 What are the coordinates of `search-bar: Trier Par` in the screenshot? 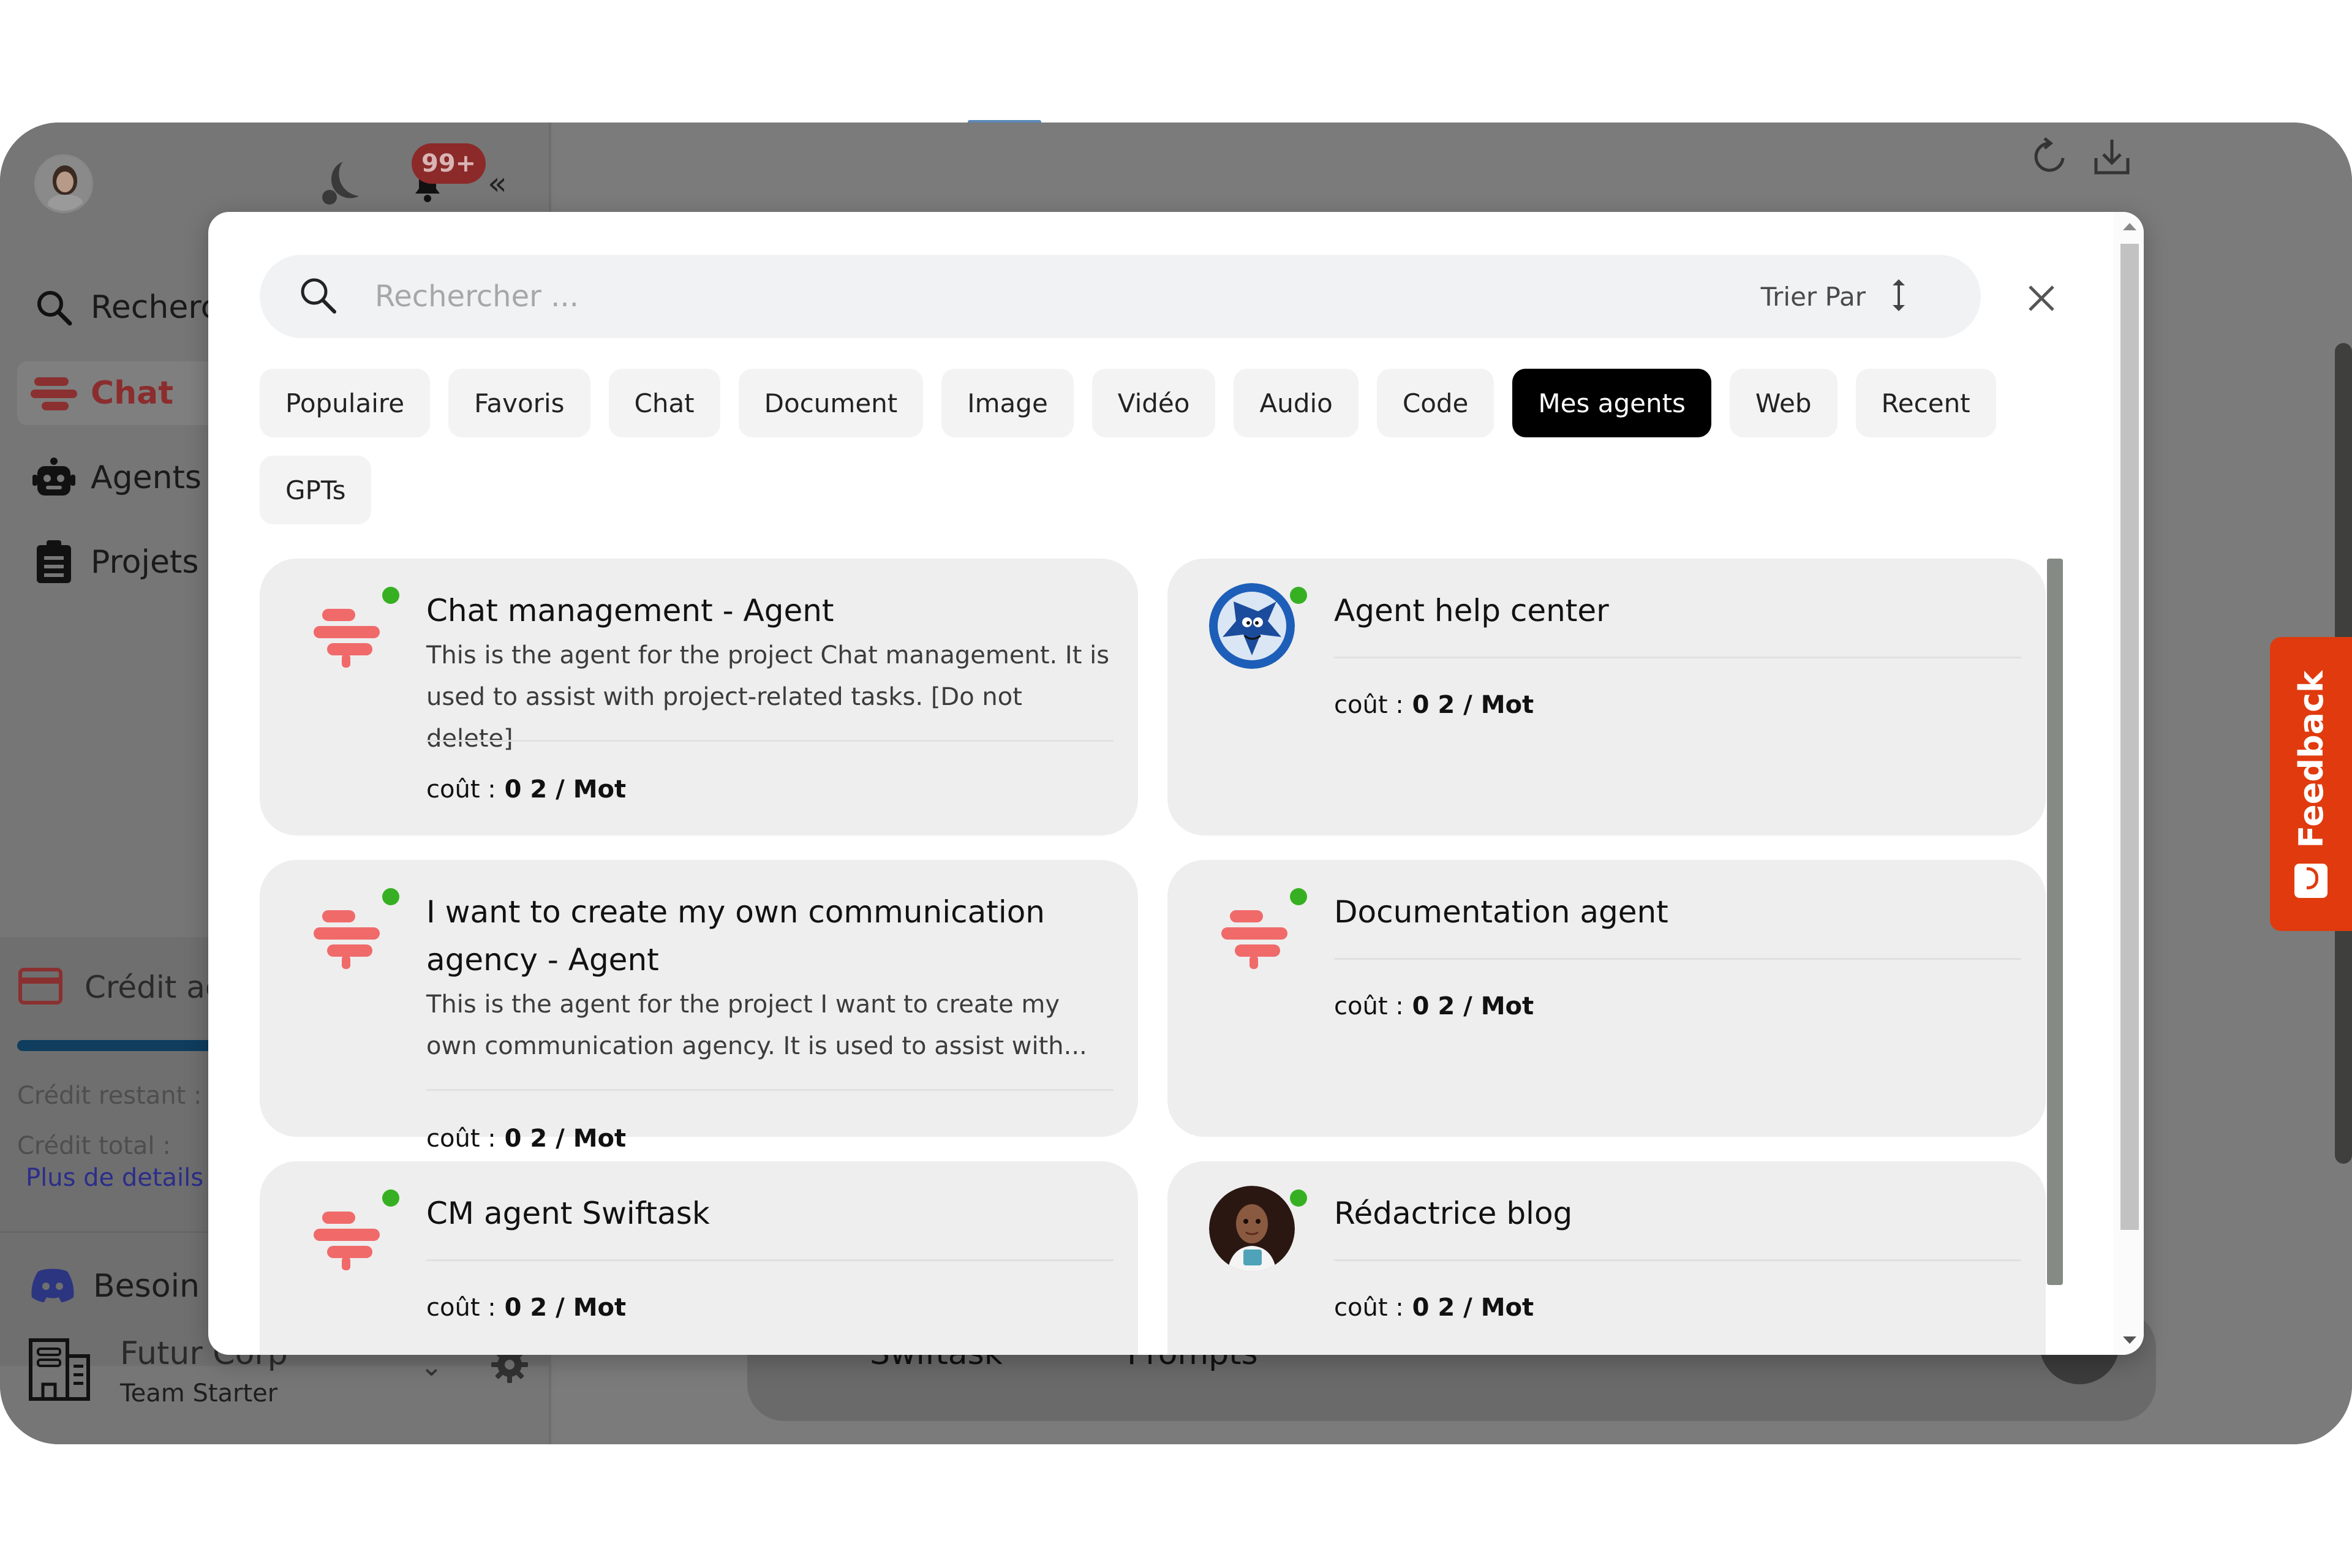 It's located at (1121, 297).